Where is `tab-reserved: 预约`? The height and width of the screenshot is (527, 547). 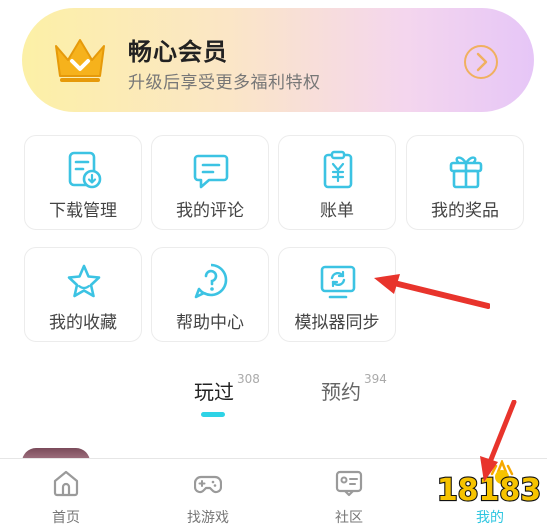 tab-reserved: 预约 is located at coordinates (341, 390).